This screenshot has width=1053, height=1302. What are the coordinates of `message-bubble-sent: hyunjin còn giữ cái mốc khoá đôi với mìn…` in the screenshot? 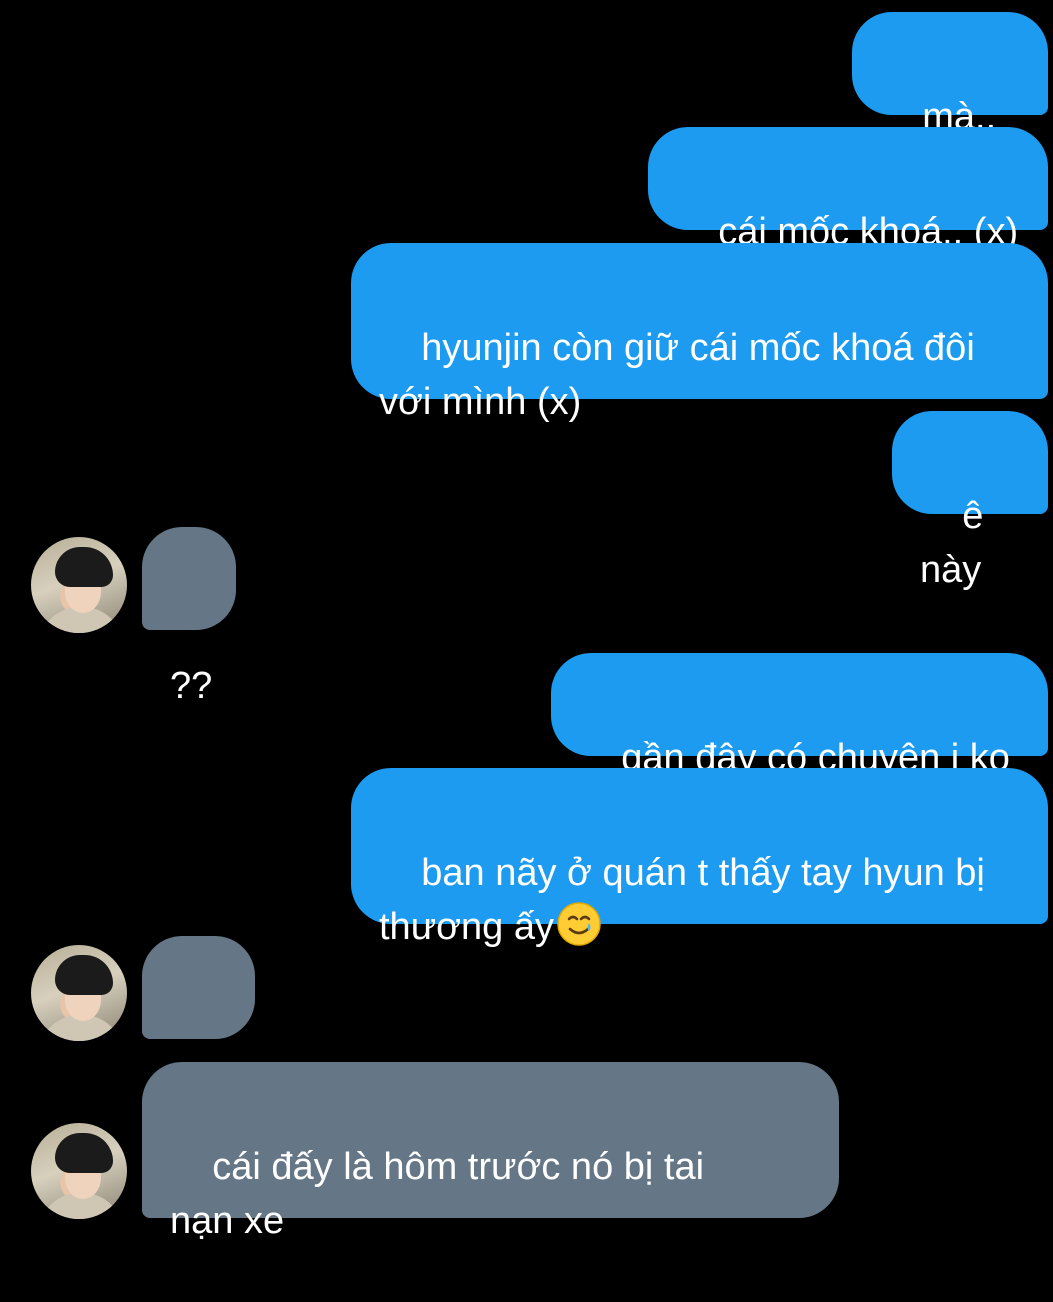 It's located at (699, 333).